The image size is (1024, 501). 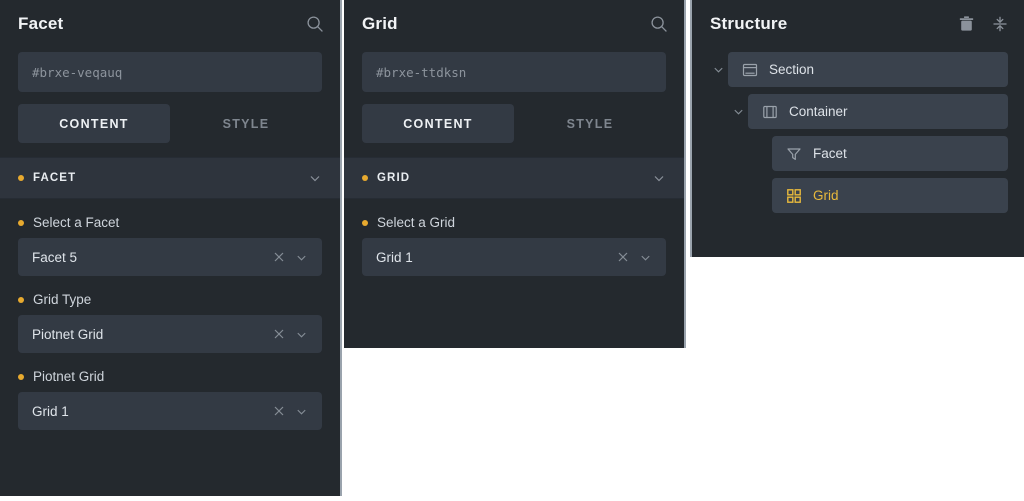 I want to click on grid-fields: Select a Grid Grid 1, so click(x=514, y=253).